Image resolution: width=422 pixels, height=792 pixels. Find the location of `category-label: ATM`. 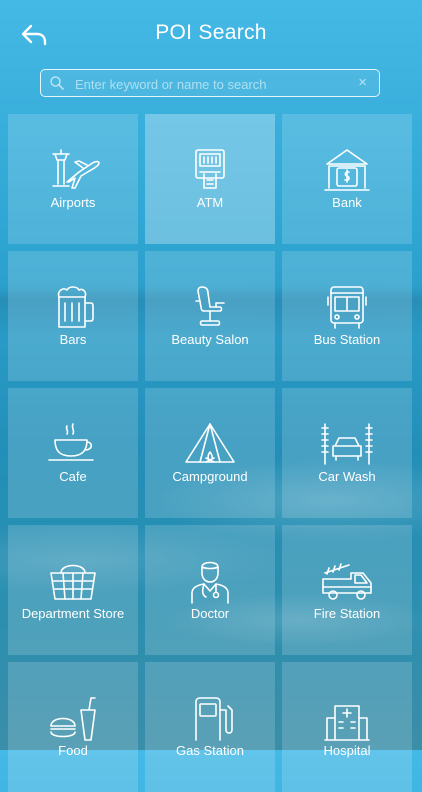

category-label: ATM is located at coordinates (210, 202).